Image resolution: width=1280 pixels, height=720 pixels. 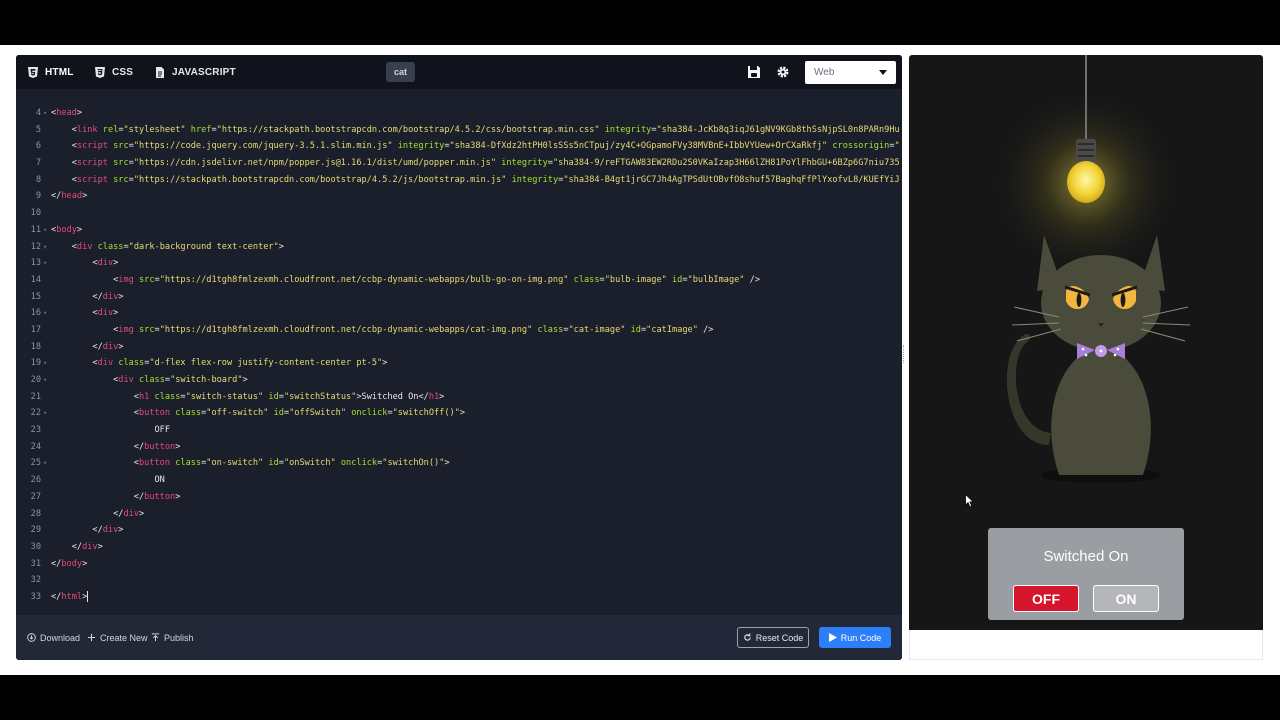 What do you see at coordinates (53, 637) in the screenshot?
I see `download-button: Download` at bounding box center [53, 637].